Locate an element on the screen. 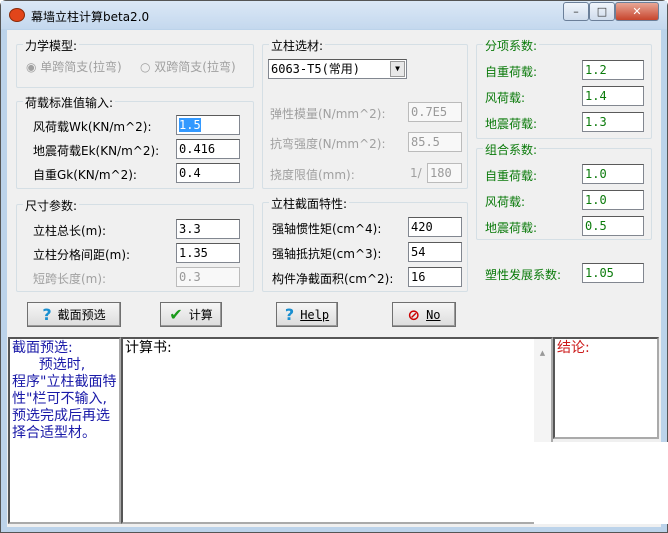 This screenshot has width=668, height=533. calculate-label: 计算 is located at coordinates (200, 315).